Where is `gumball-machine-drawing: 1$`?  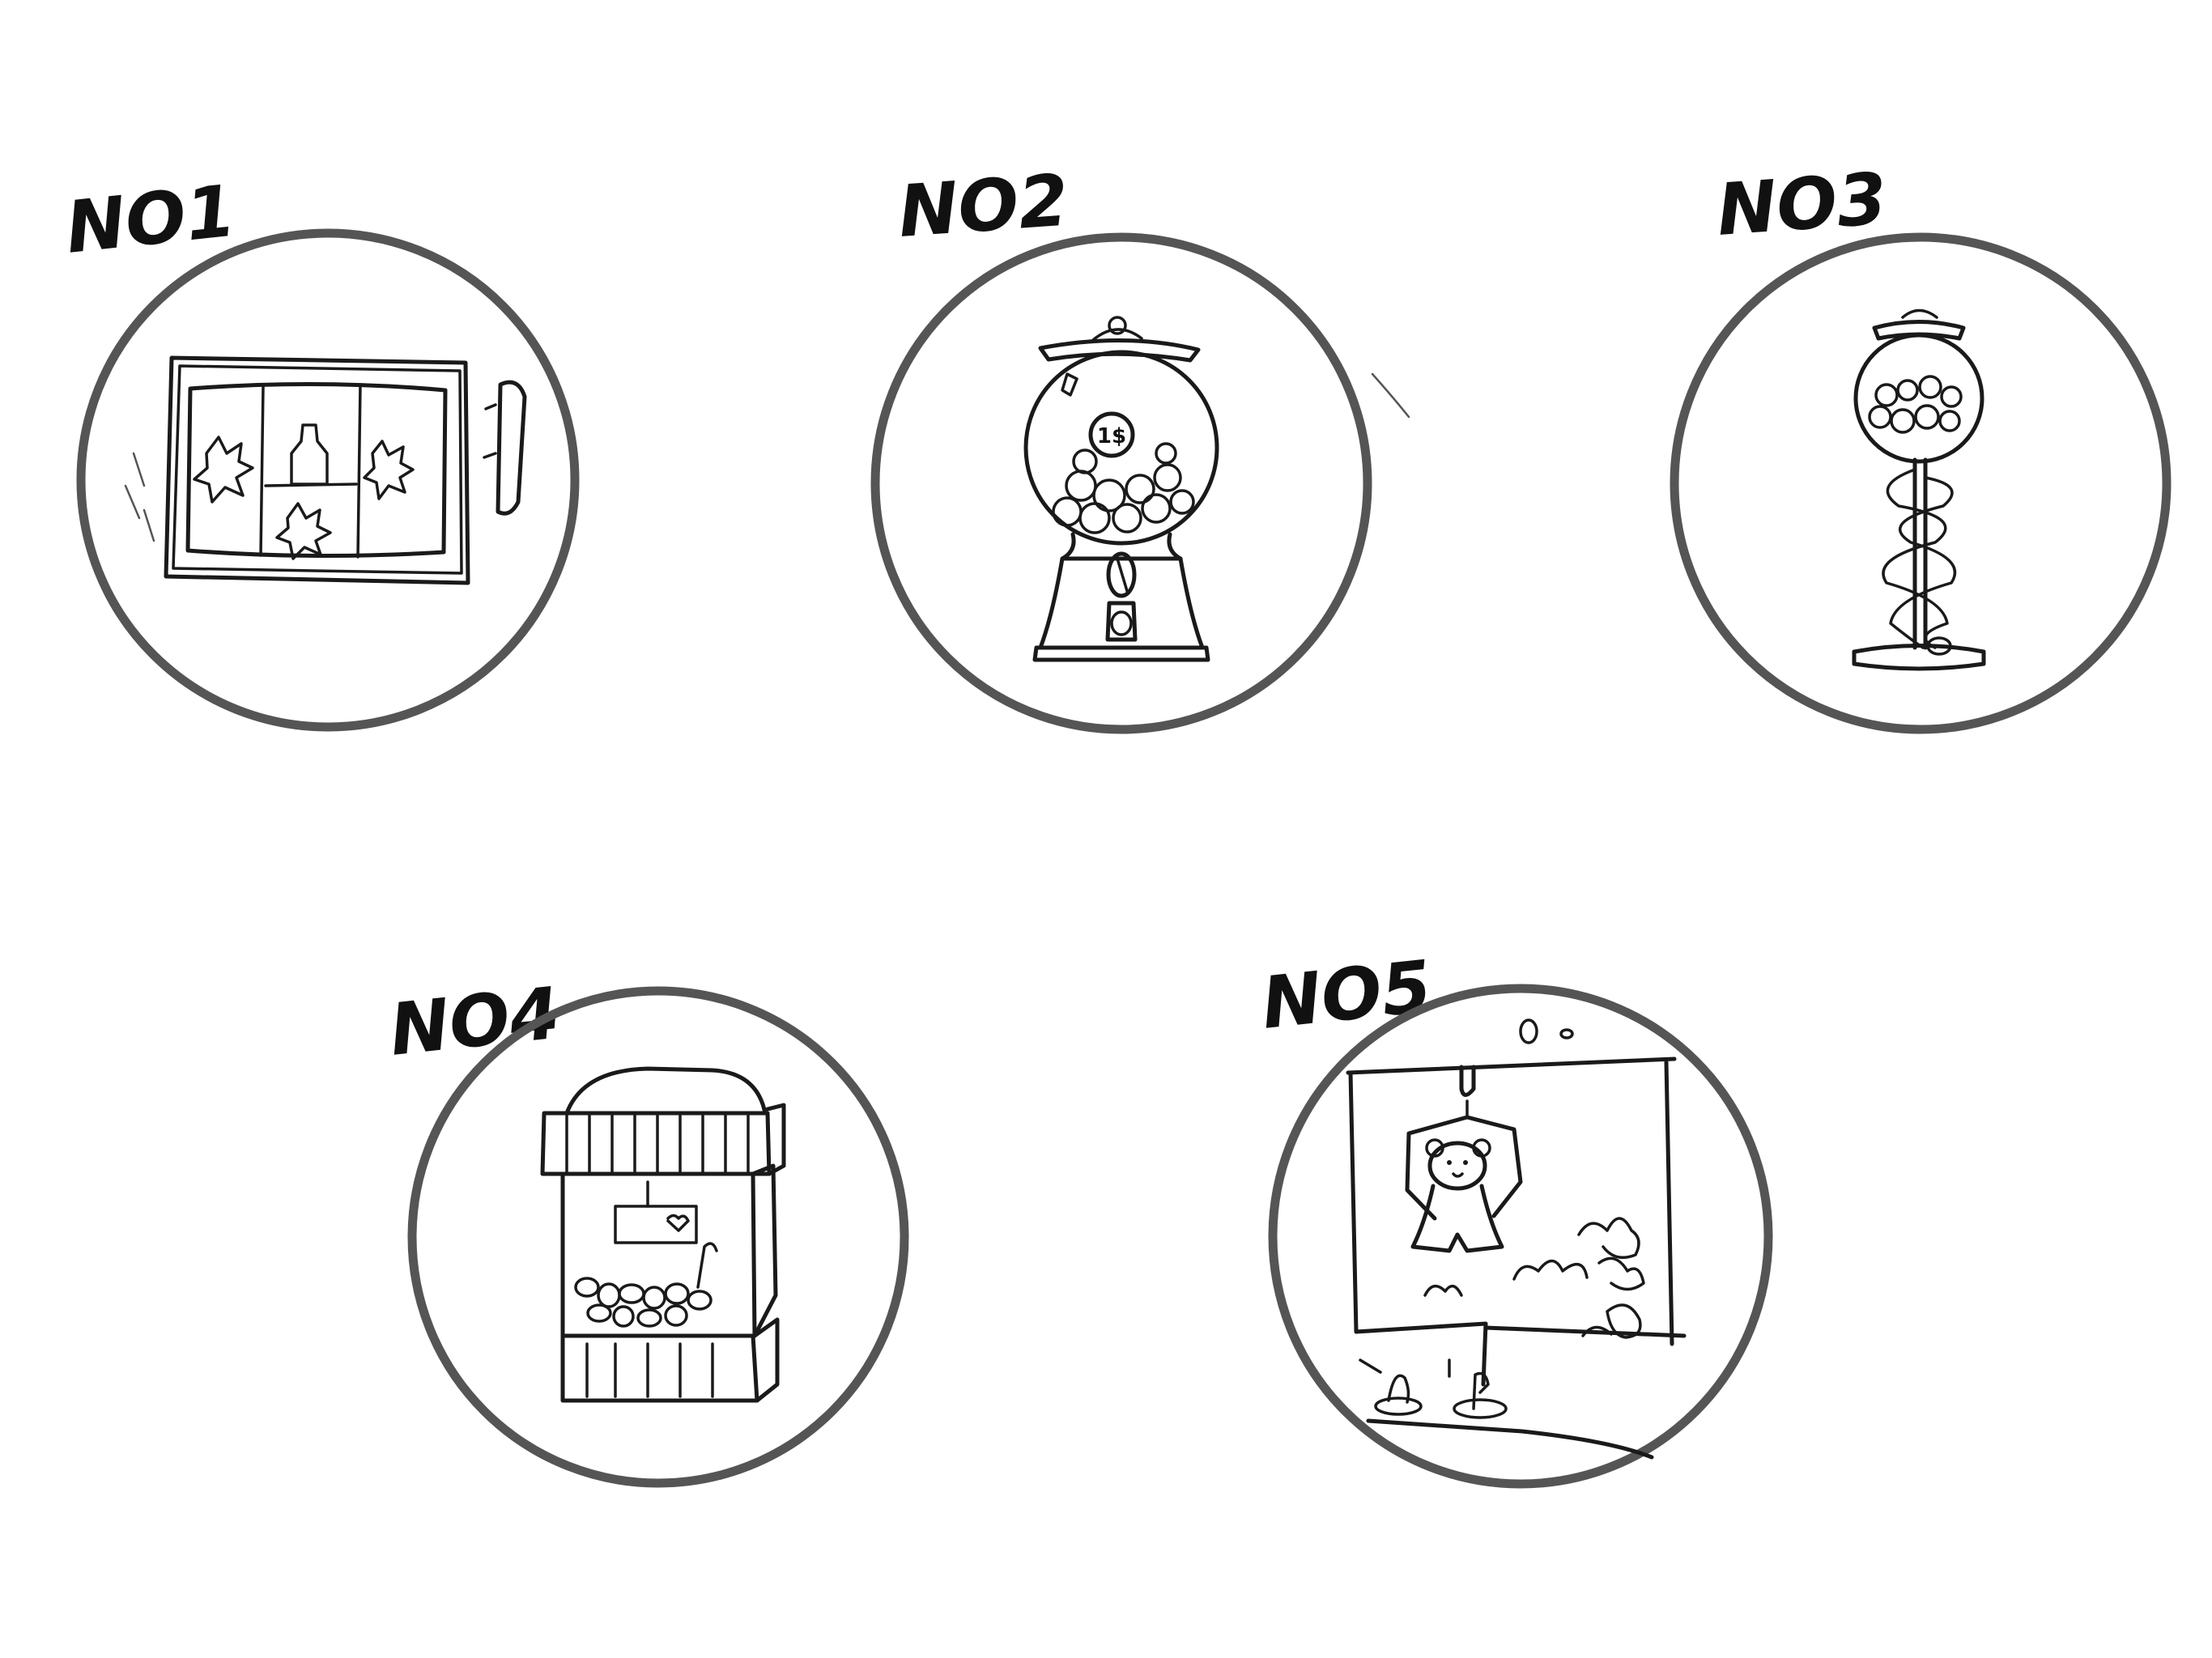
gumball-machine-drawing: 1$ is located at coordinates (1121, 489).